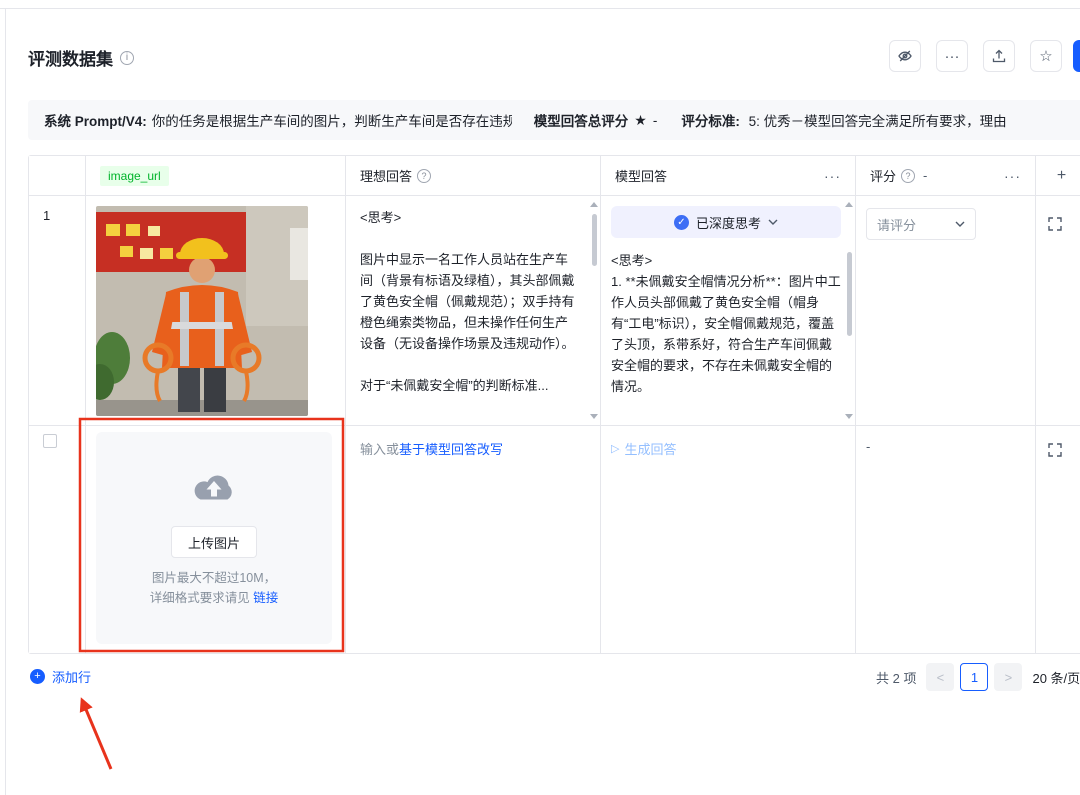 The height and width of the screenshot is (795, 1080). I want to click on score-select-placeholder: 请评分, so click(897, 225).